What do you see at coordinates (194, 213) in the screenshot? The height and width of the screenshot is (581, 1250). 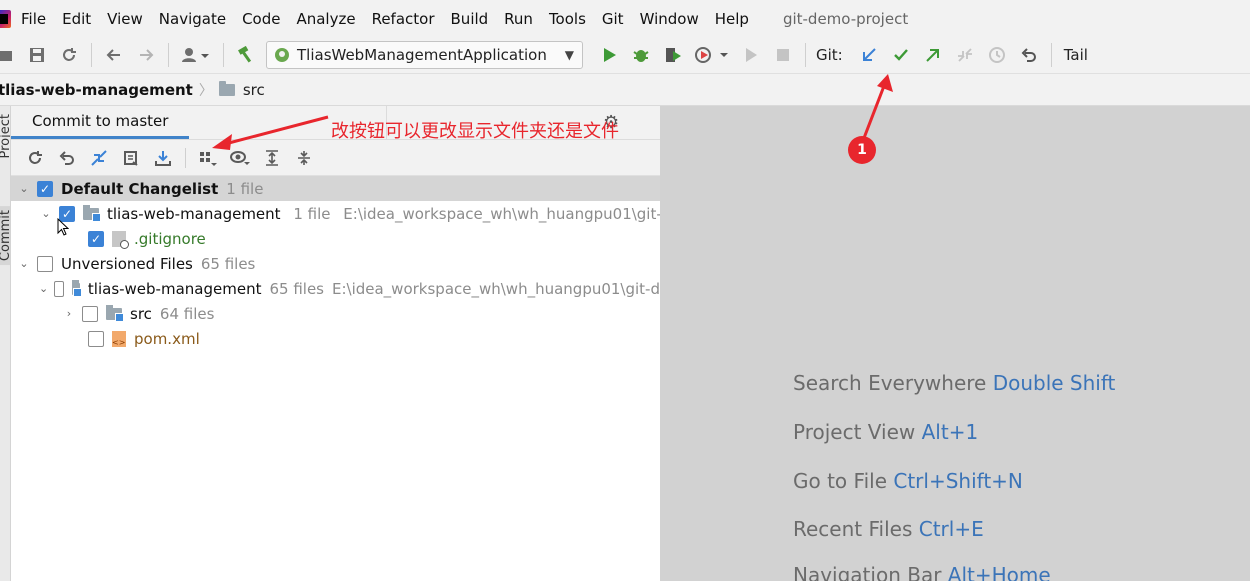 I see `module-1-label: tlias-web-management` at bounding box center [194, 213].